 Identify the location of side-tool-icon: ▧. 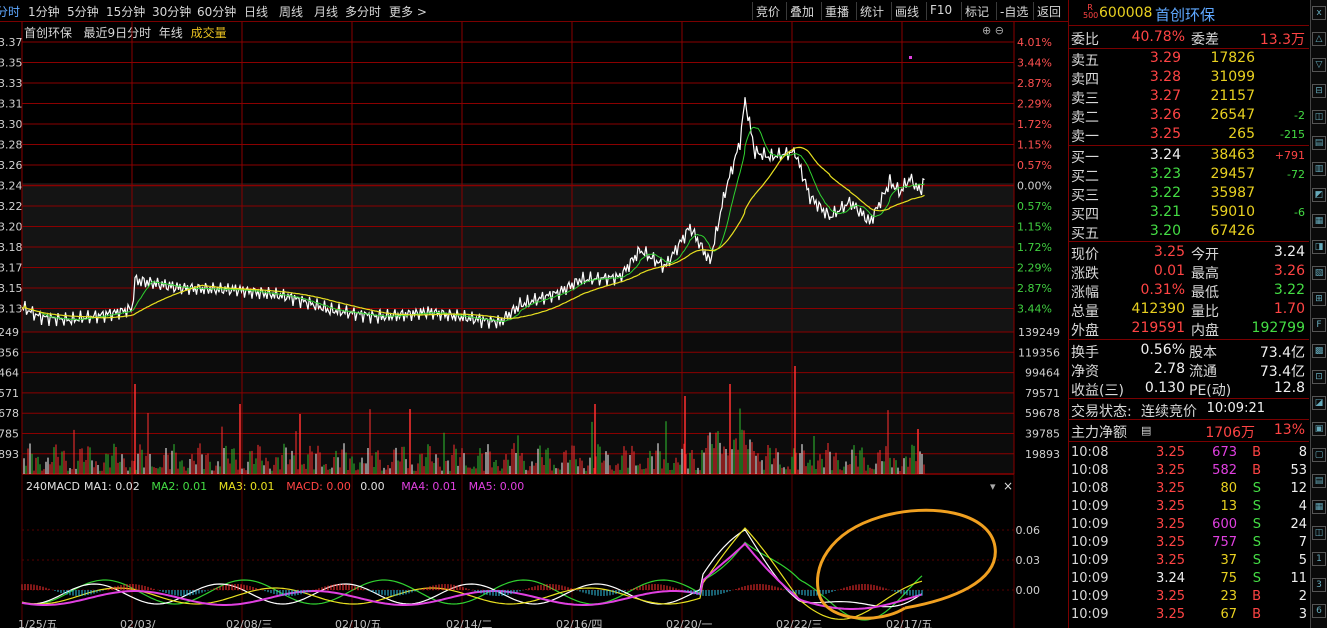
(1319, 273).